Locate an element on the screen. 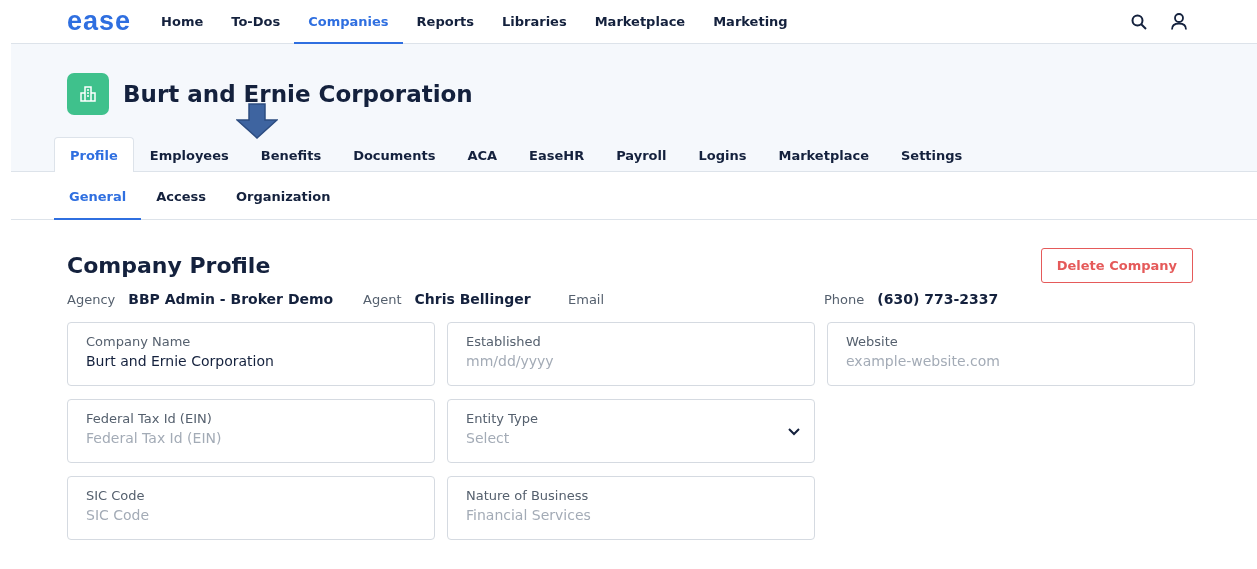  nav-link: Home is located at coordinates (182, 22).